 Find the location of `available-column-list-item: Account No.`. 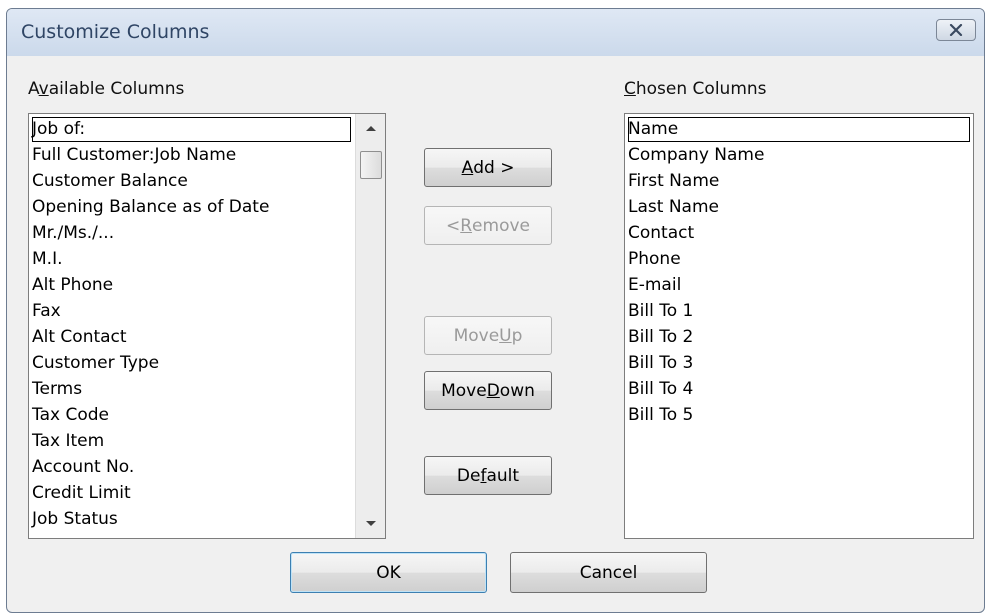

available-column-list-item: Account No. is located at coordinates (83, 467).